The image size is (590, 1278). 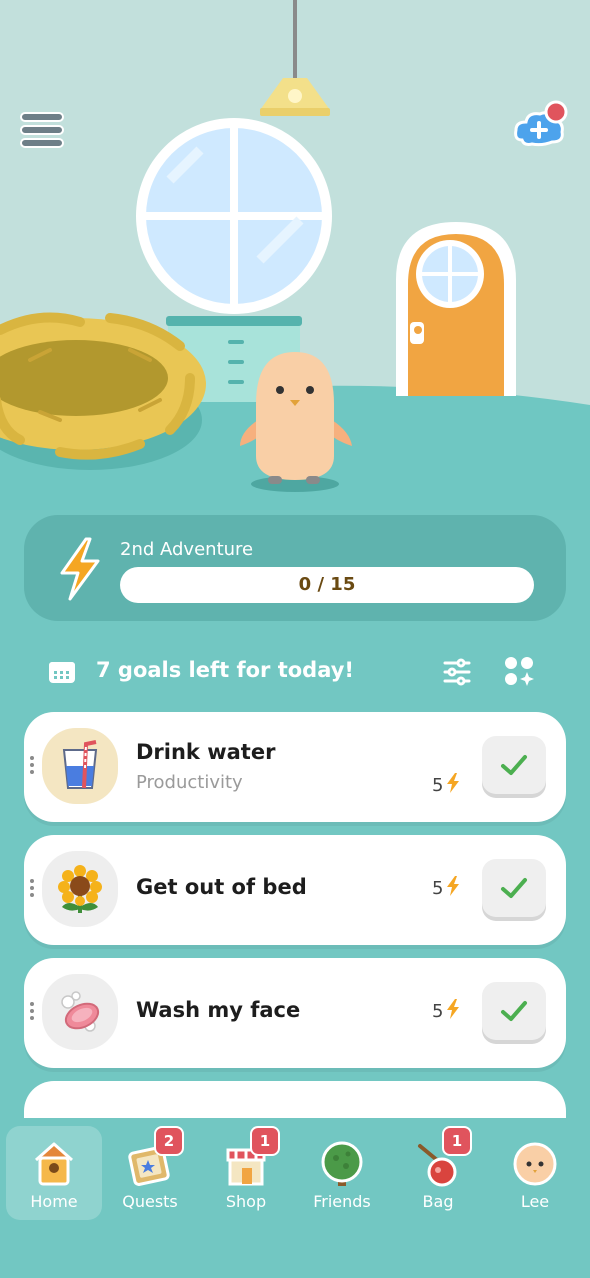 I want to click on birdhouse-icon, so click(x=54, y=1164).